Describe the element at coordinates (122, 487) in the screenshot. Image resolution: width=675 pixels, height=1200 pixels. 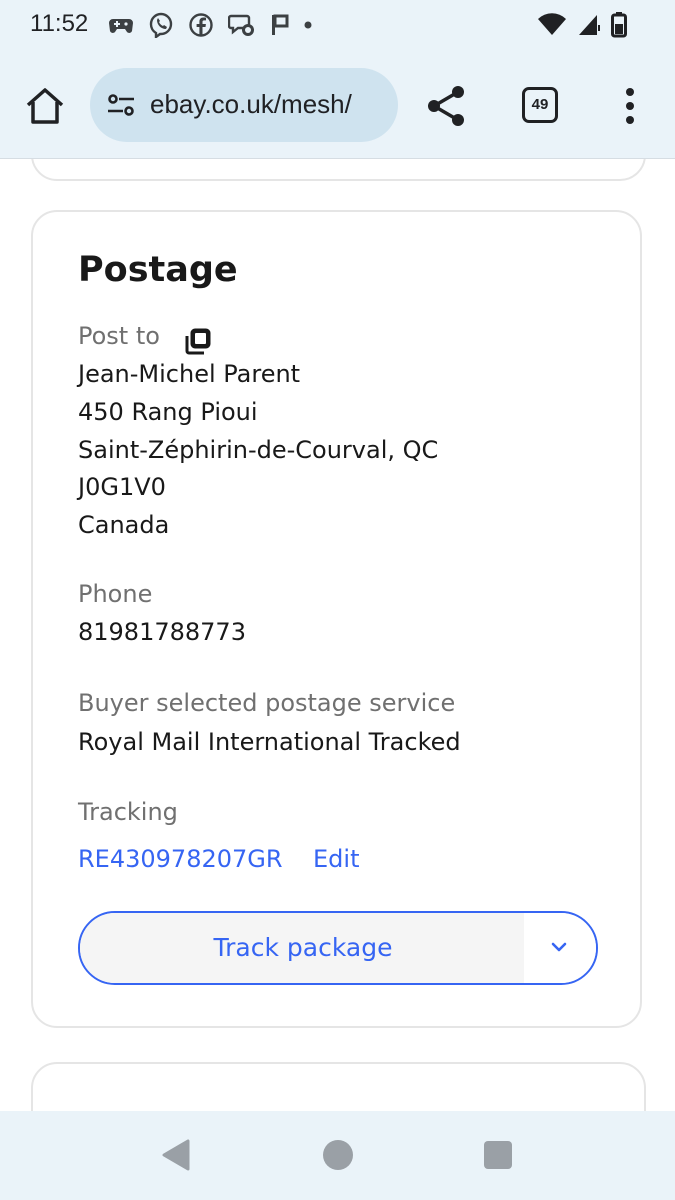
I see `address-postcode: J0G1V0` at that location.